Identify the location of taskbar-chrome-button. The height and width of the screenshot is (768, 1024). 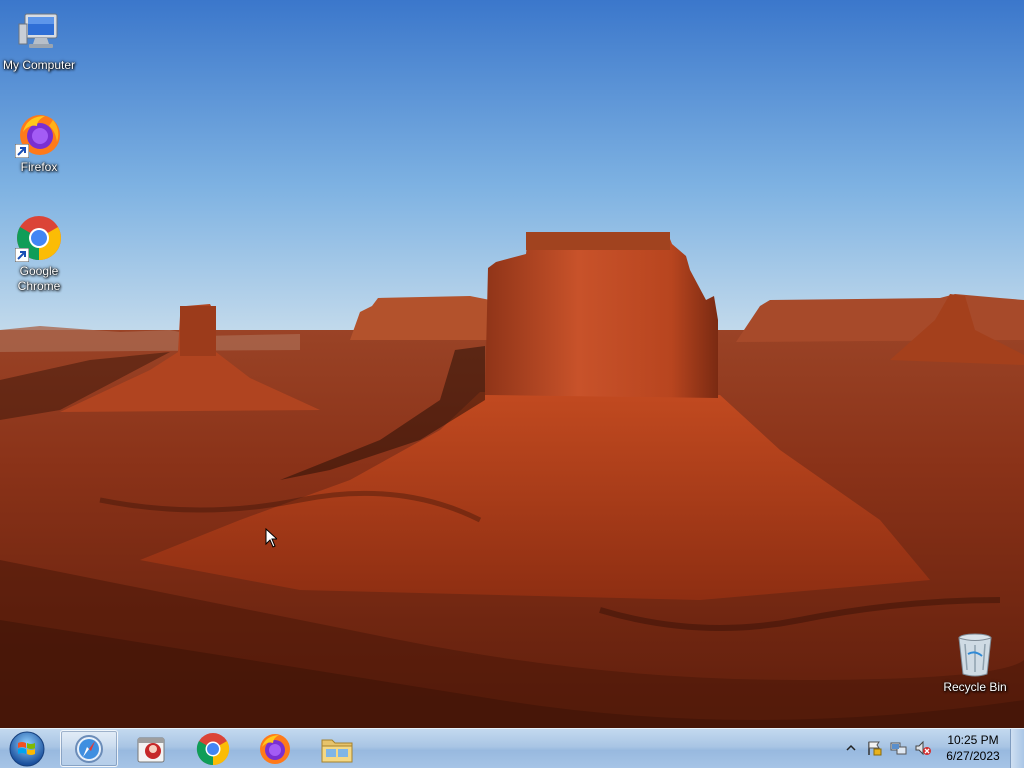
(213, 748).